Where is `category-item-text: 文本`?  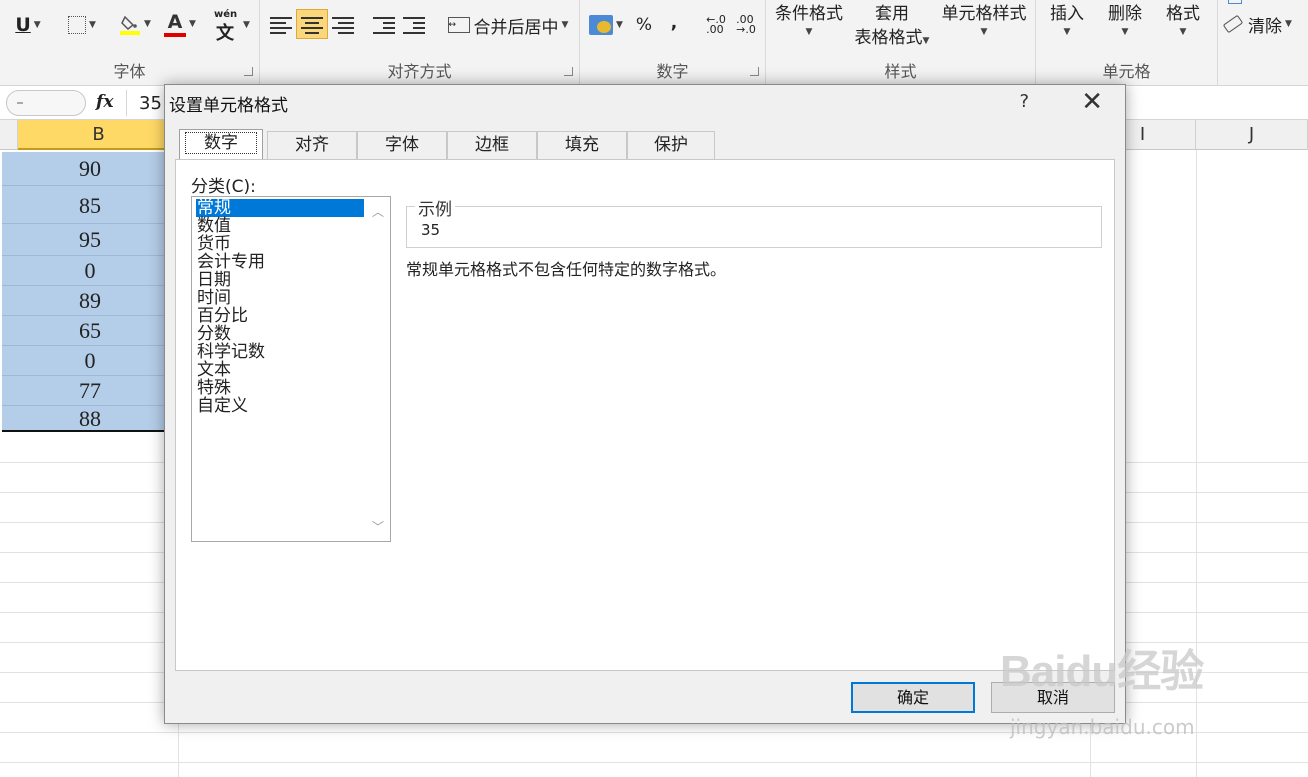
category-item-text: 文本 is located at coordinates (280, 370).